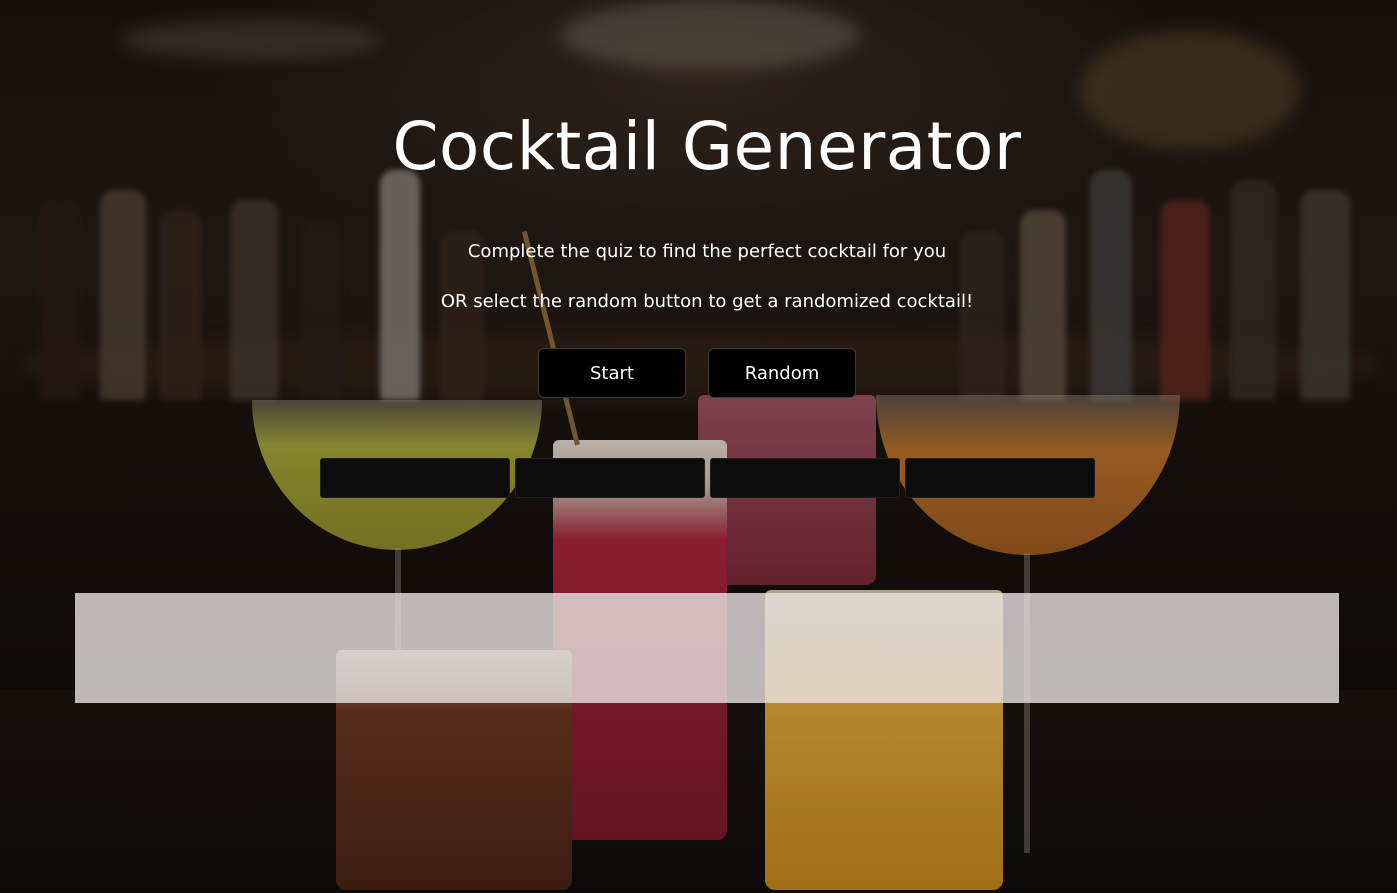 The width and height of the screenshot is (1397, 893). I want to click on page-title: Cocktail Generator, so click(707, 146).